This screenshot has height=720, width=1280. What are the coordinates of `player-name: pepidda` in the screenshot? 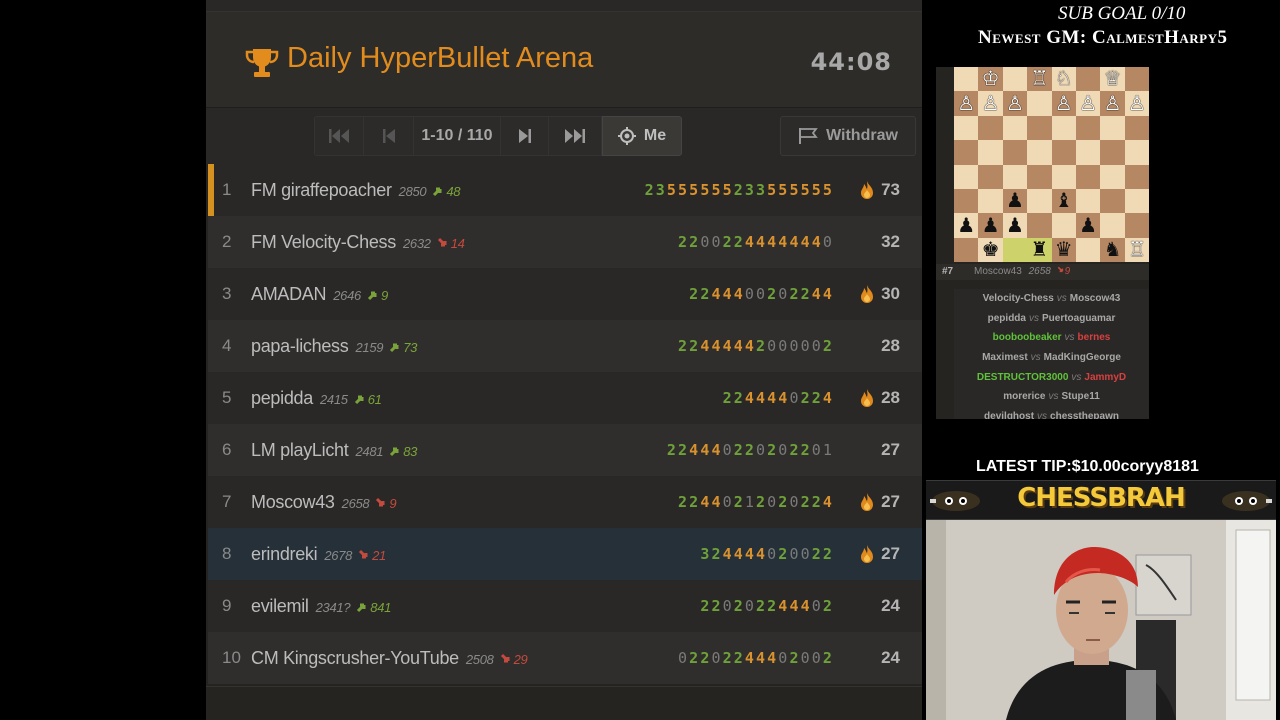 It's located at (282, 398).